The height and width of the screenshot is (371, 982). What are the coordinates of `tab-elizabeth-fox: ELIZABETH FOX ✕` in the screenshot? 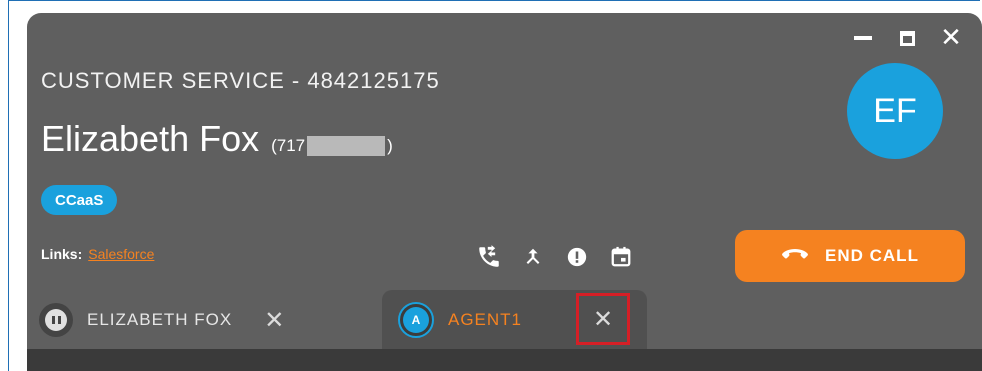 It's located at (161, 319).